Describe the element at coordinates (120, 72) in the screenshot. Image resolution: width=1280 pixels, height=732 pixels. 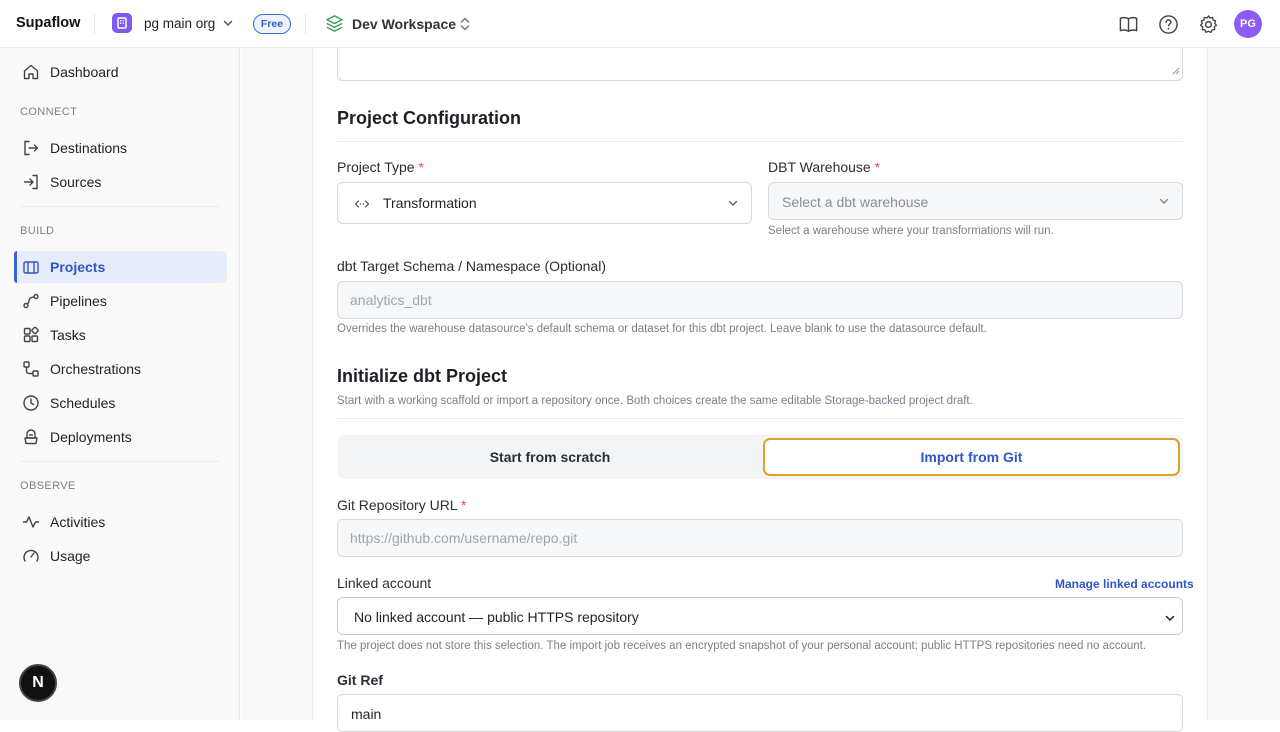
I see `sidebar-item-dashboard: Dashboard` at that location.